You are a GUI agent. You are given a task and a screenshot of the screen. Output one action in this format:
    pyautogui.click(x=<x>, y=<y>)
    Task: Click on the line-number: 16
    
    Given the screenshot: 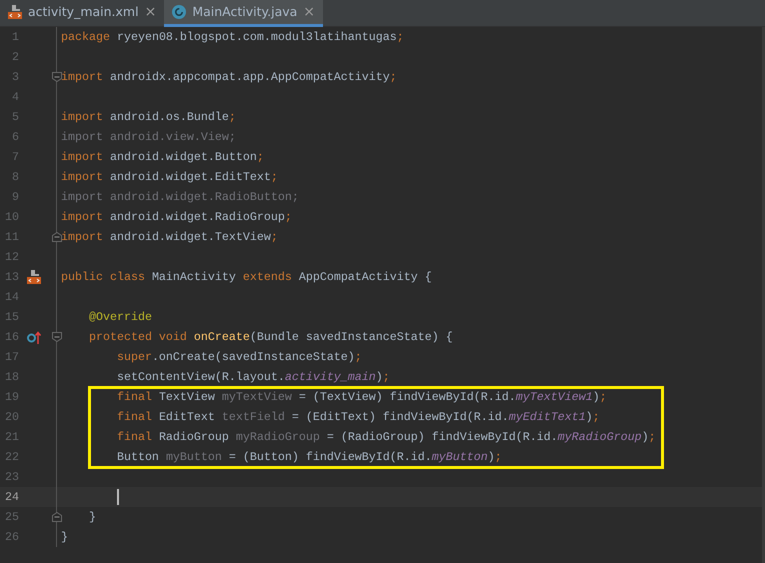 What is the action you would take?
    pyautogui.click(x=12, y=337)
    